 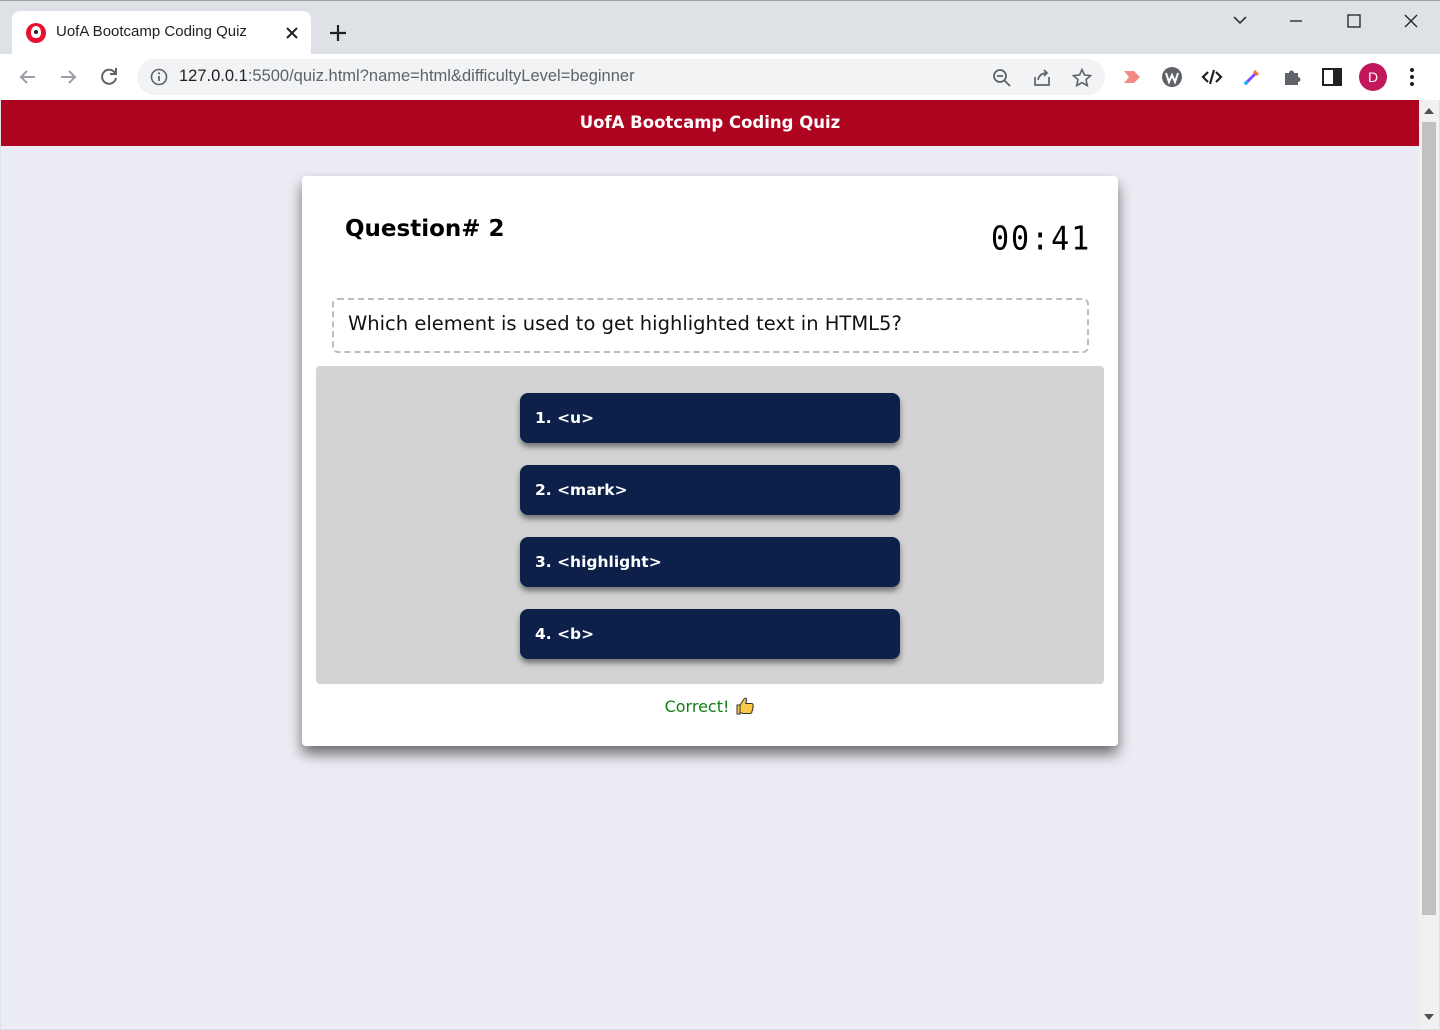 I want to click on scroll-up-arrow-icon, so click(x=1429, y=111).